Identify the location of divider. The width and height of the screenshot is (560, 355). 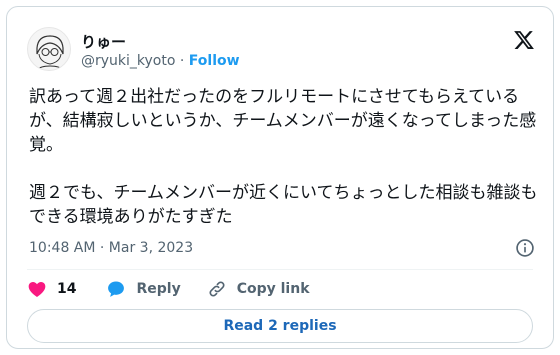
(280, 269).